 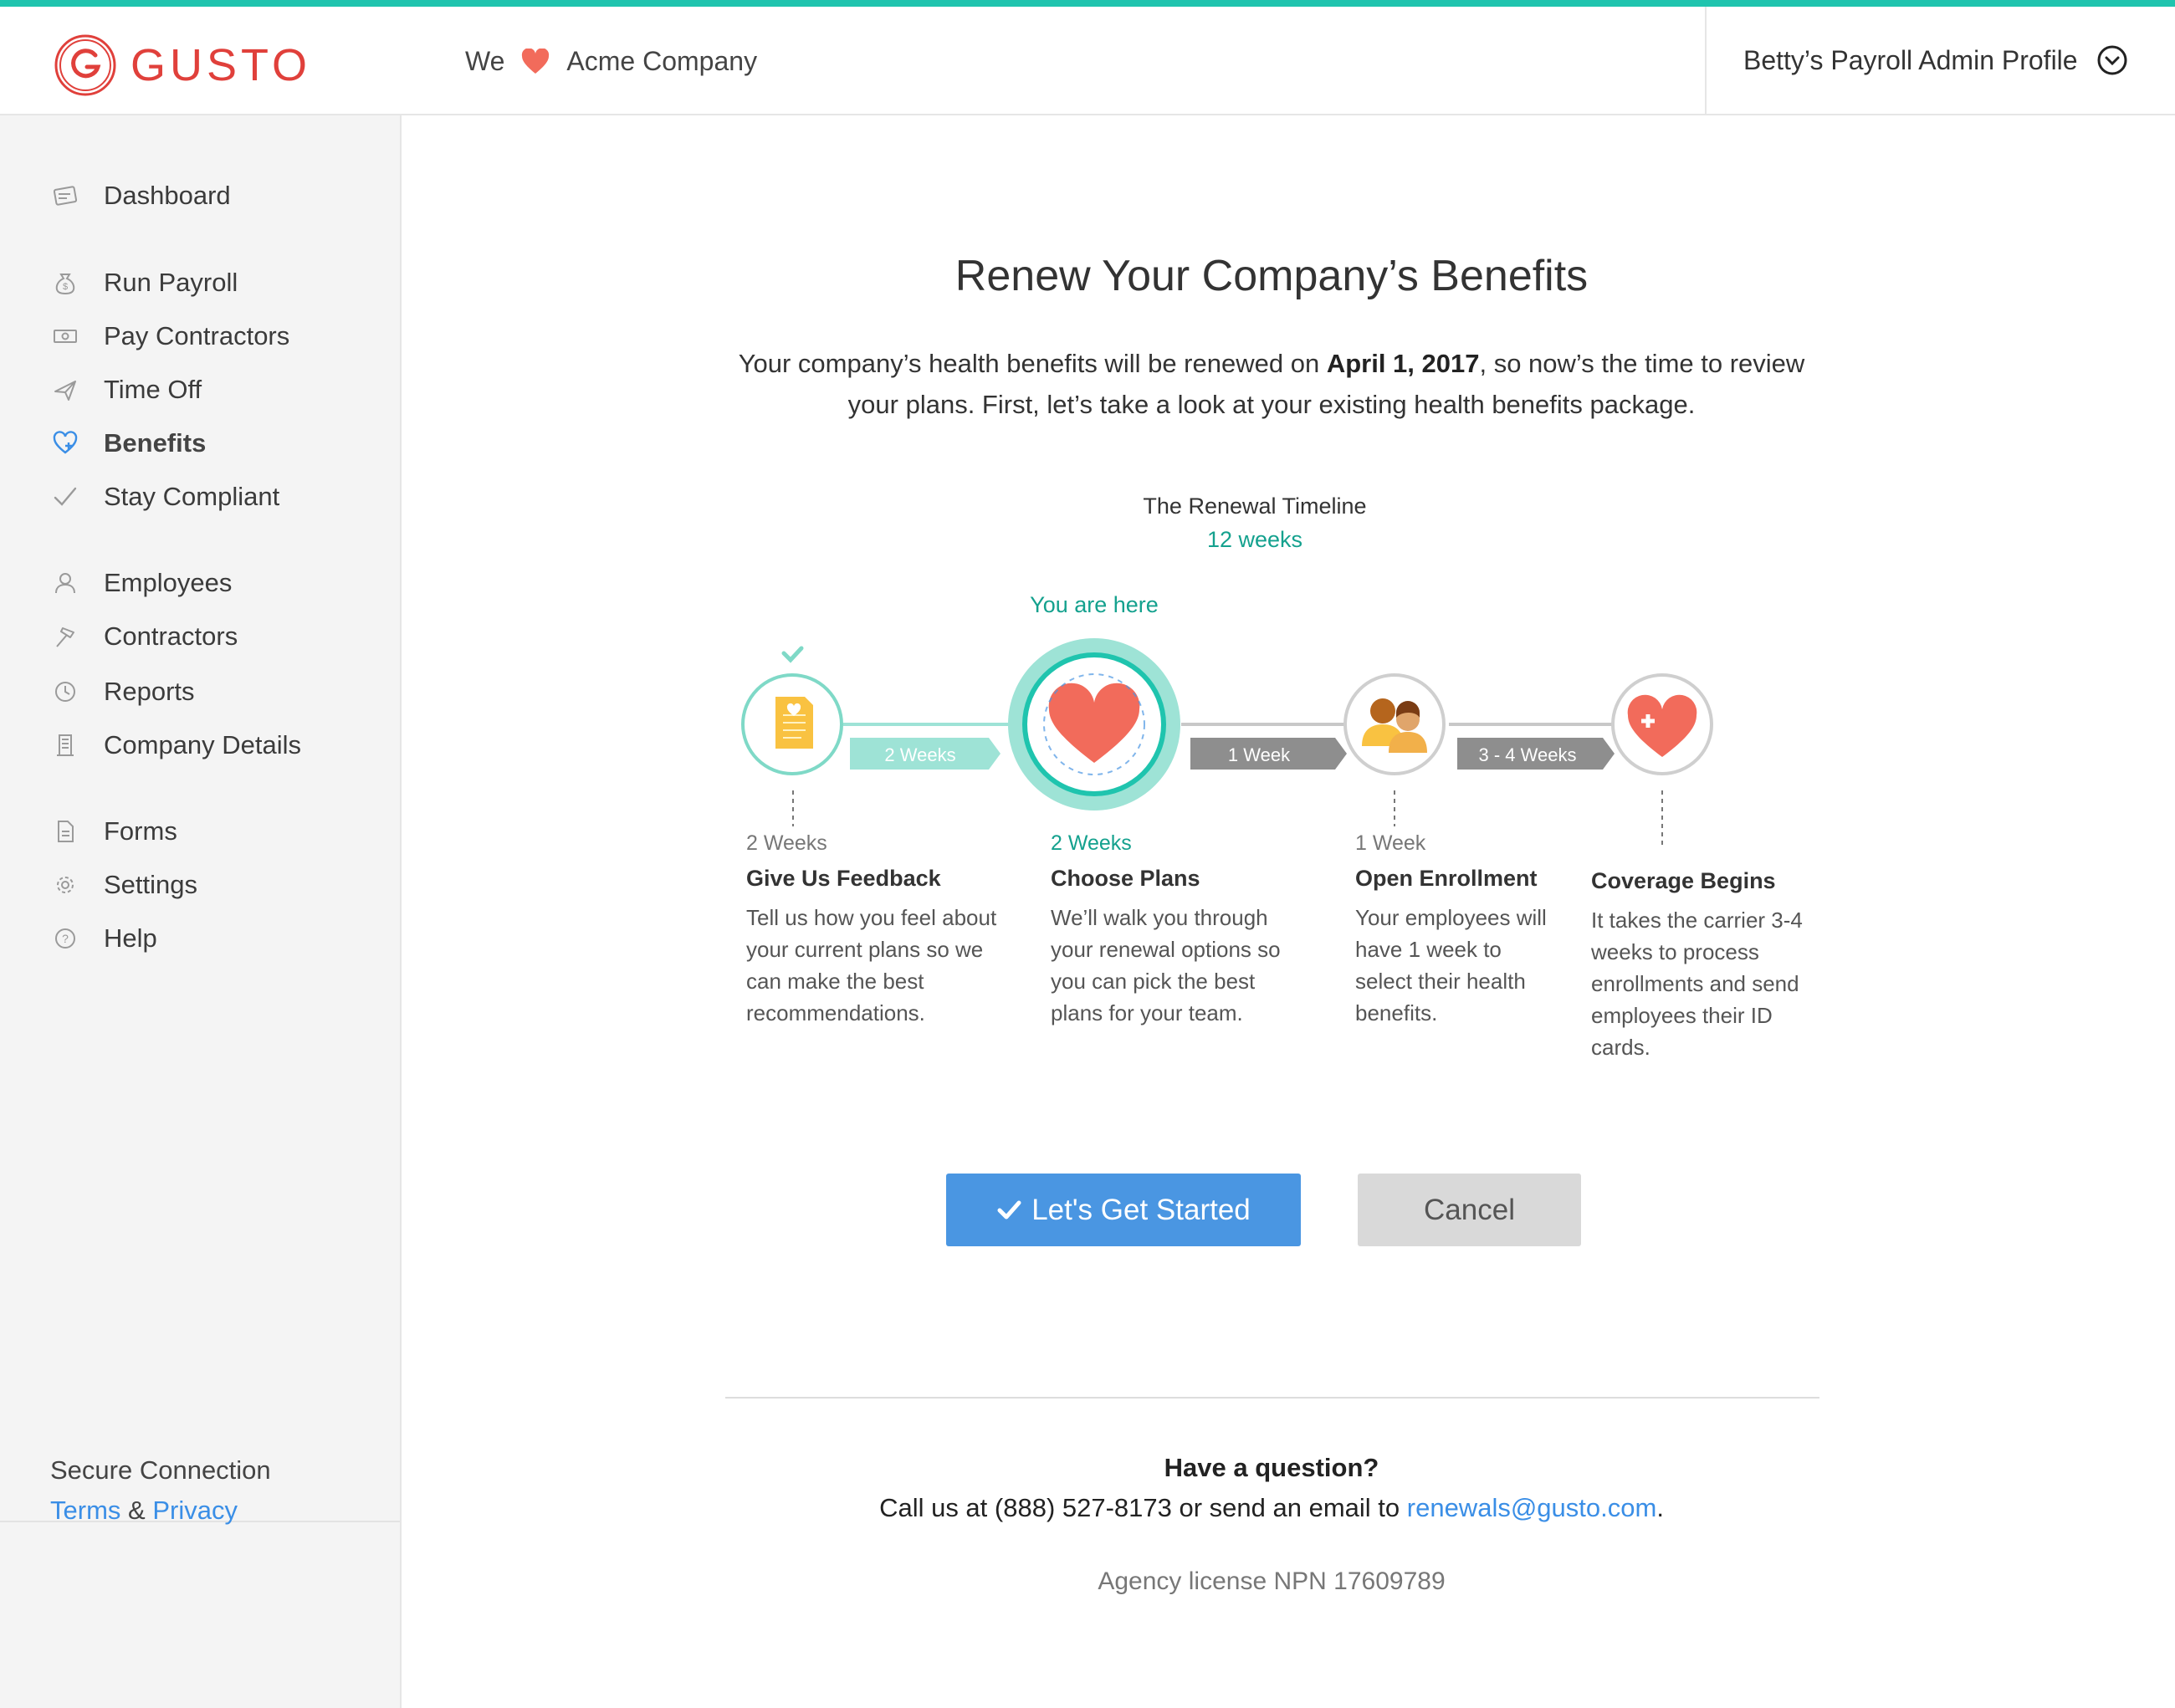 I want to click on hammer-icon, so click(x=65, y=637).